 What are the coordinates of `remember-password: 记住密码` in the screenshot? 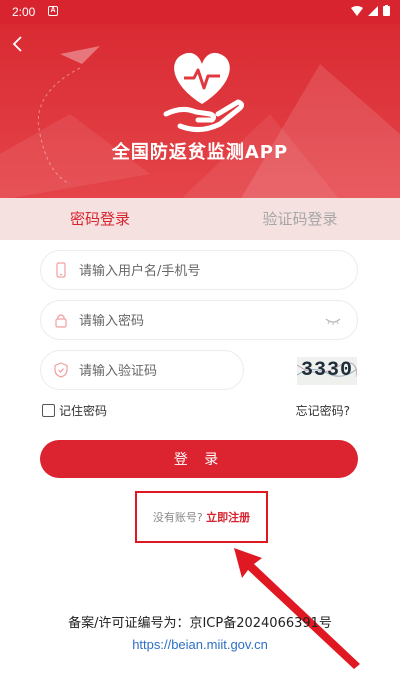 It's located at (74, 410).